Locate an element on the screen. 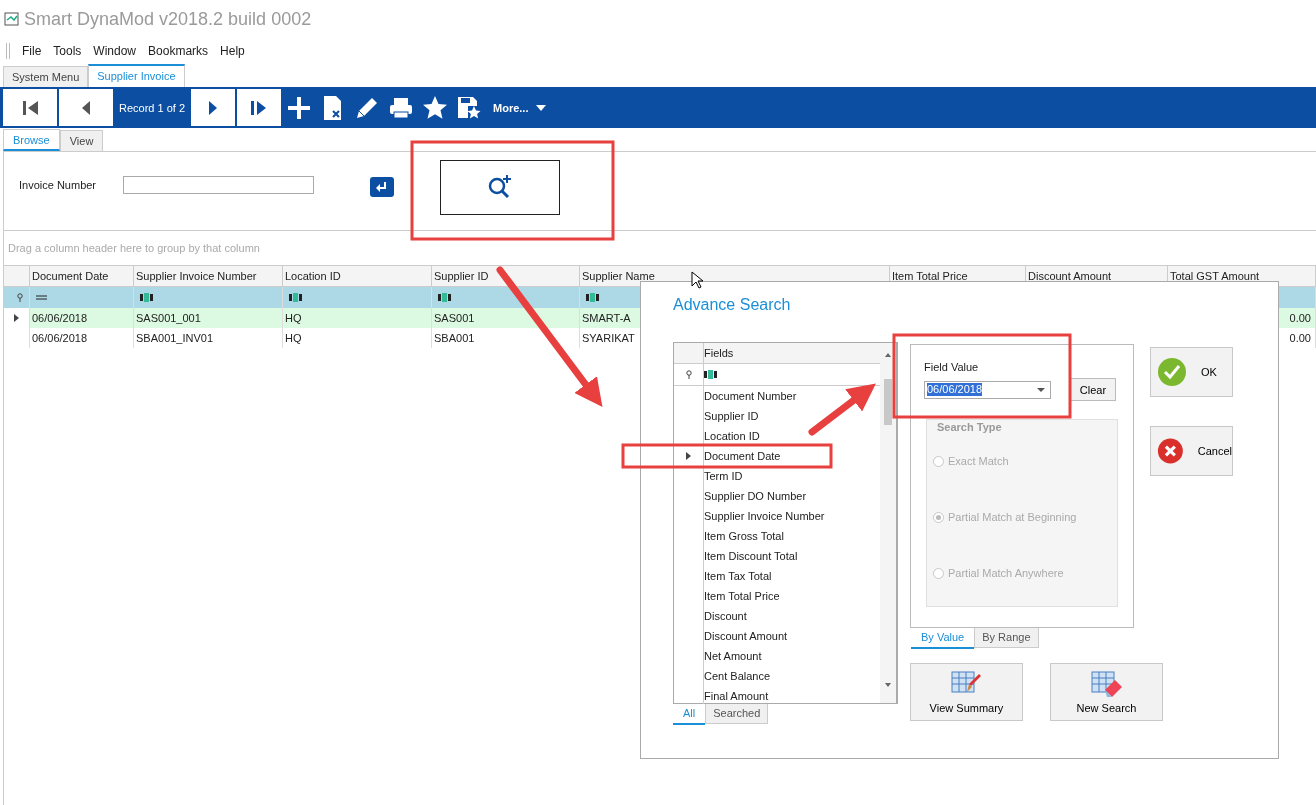 This screenshot has width=1316, height=805. menu-item: Help is located at coordinates (232, 51).